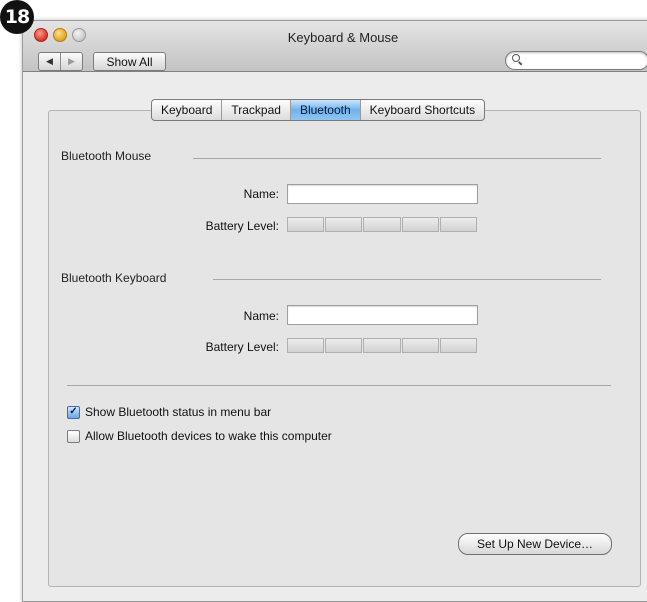  Describe the element at coordinates (255, 110) in the screenshot. I see `tab-trackpad: Trackpad` at that location.